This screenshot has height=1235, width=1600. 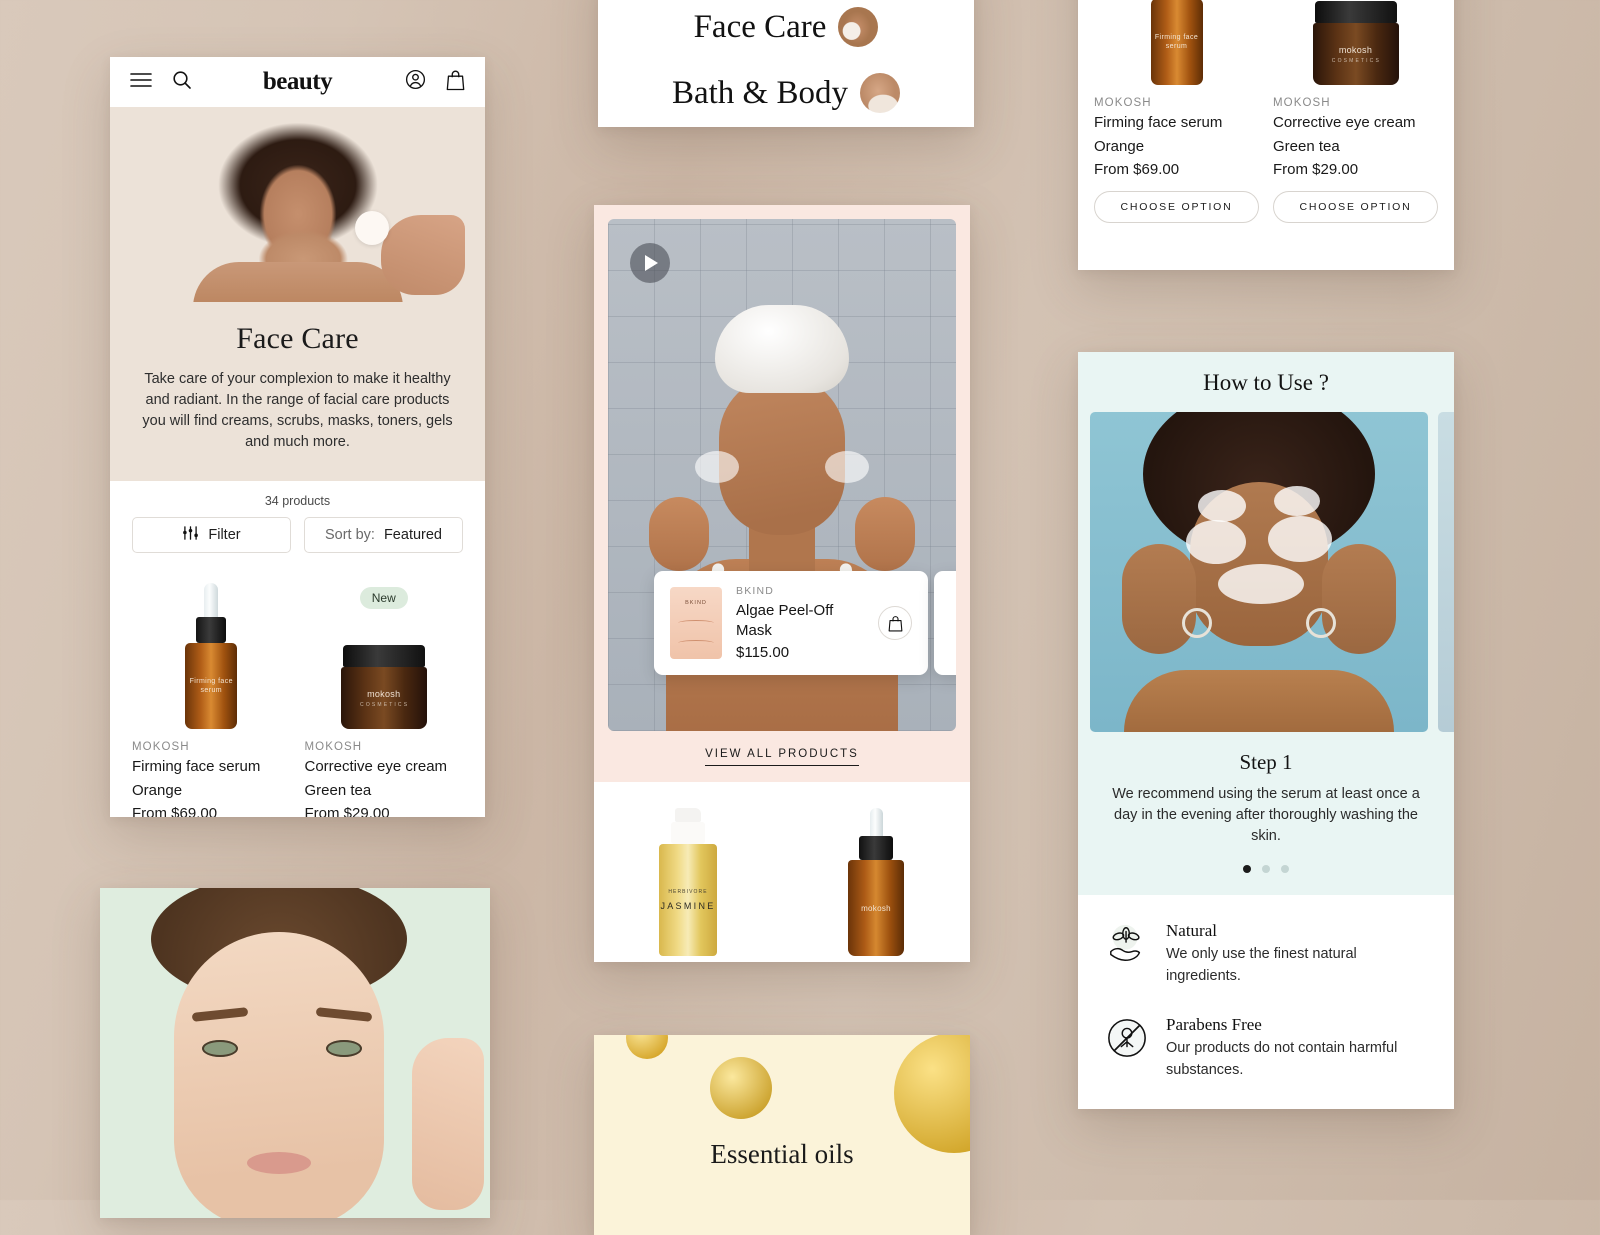 I want to click on category-nav-panel: Face Care Bath & Body, so click(x=786, y=63).